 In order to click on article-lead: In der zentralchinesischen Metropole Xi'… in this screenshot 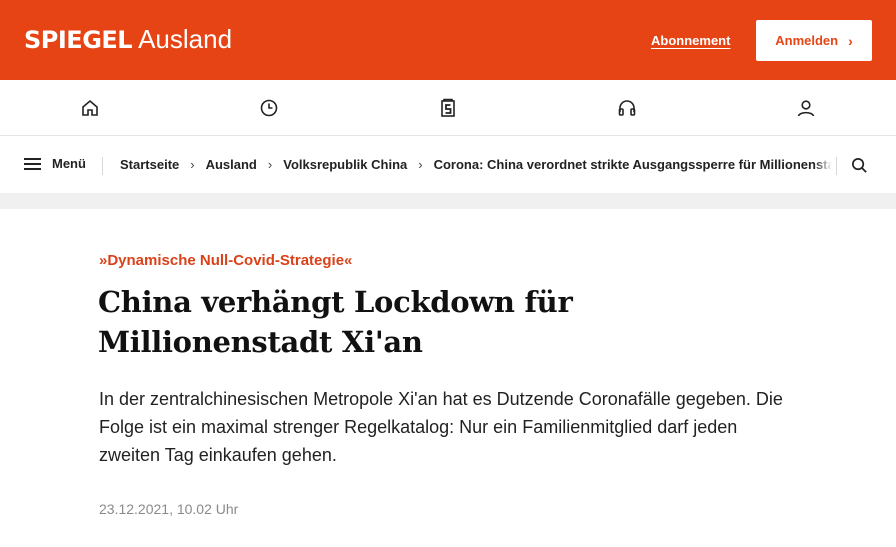, I will do `click(441, 427)`.